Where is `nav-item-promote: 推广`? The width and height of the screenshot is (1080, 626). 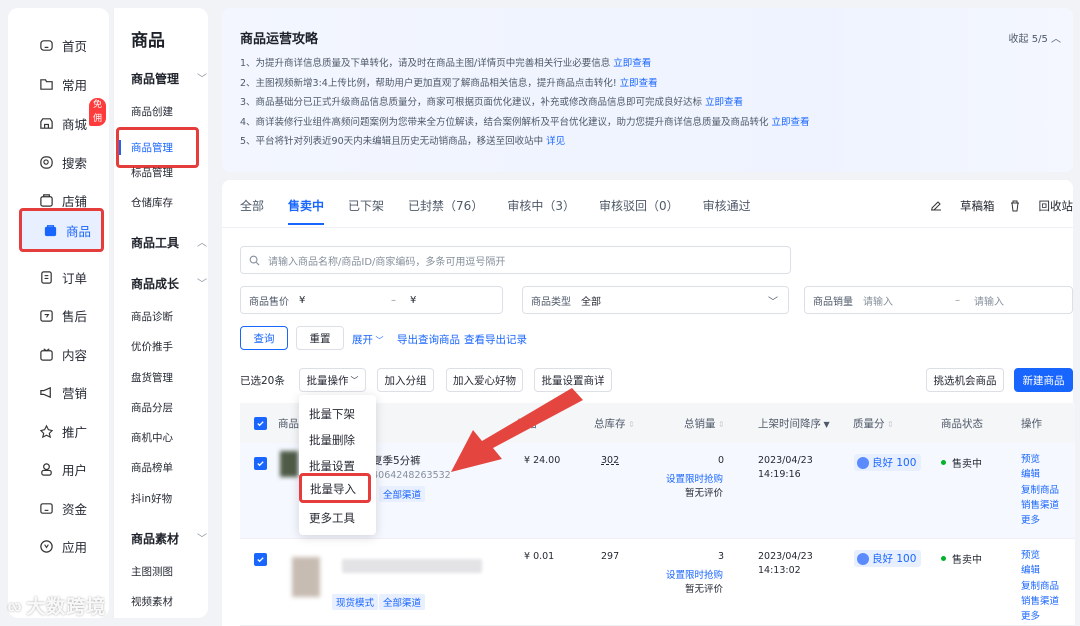 nav-item-promote: 推广 is located at coordinates (59, 431).